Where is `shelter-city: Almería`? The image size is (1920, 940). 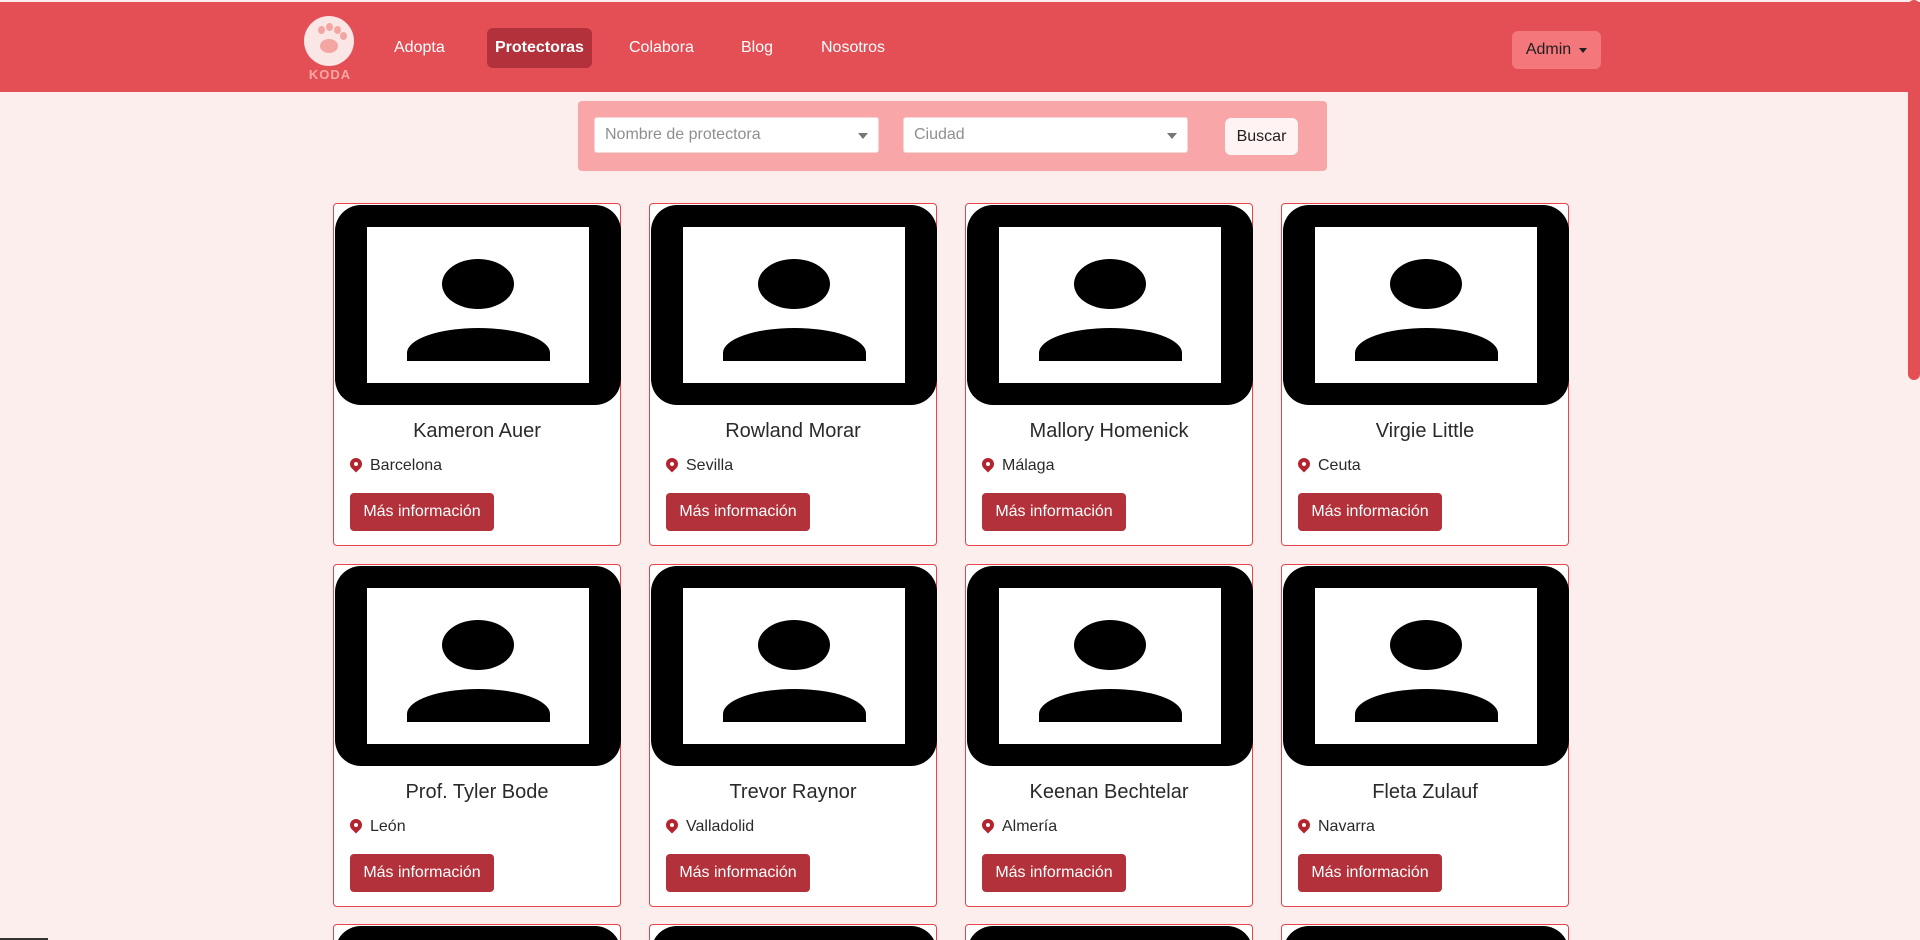
shelter-city: Almería is located at coordinates (1030, 826).